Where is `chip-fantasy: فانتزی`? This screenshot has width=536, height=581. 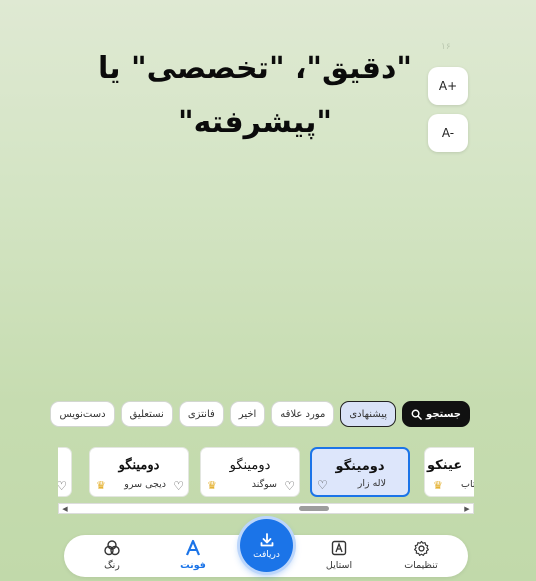 chip-fantasy: فانتزی is located at coordinates (201, 414).